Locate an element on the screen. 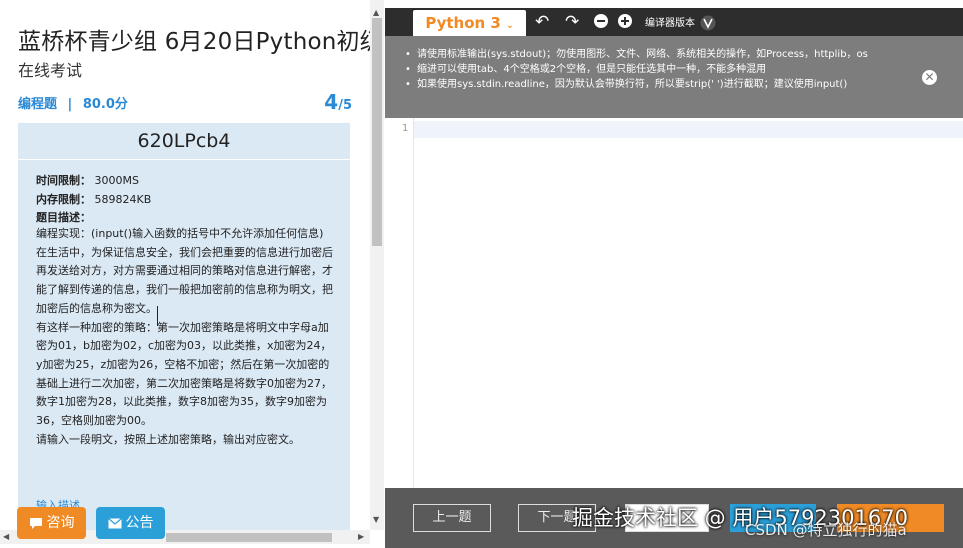 This screenshot has height=548, width=963. question-score: 80.0分 is located at coordinates (105, 104).